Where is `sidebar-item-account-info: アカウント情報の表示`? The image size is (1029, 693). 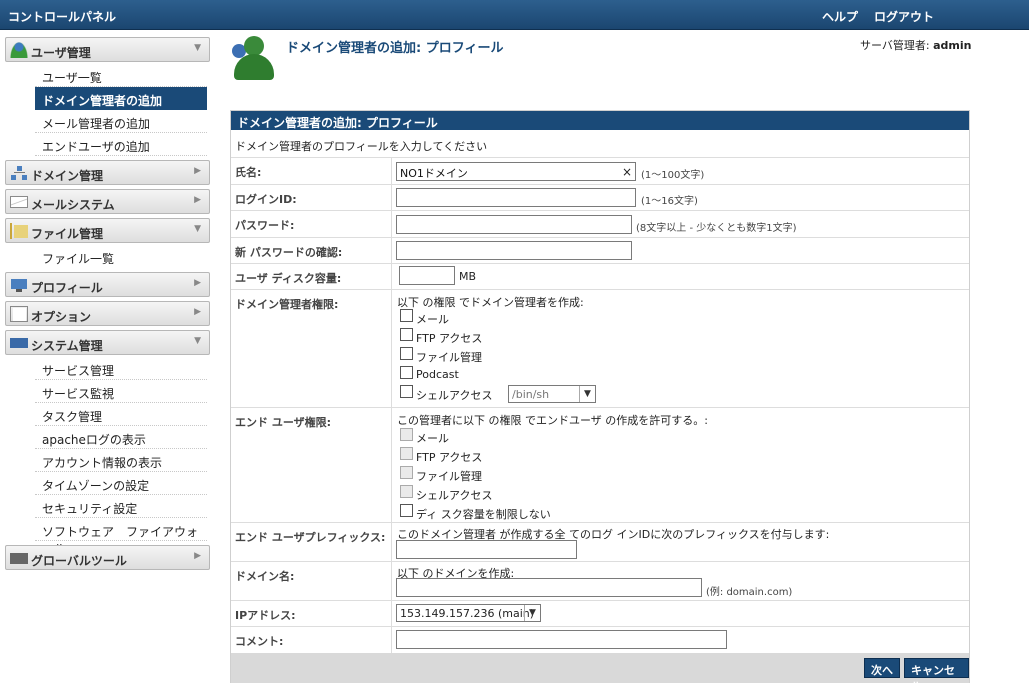
sidebar-item-account-info: アカウント情報の表示 is located at coordinates (121, 460).